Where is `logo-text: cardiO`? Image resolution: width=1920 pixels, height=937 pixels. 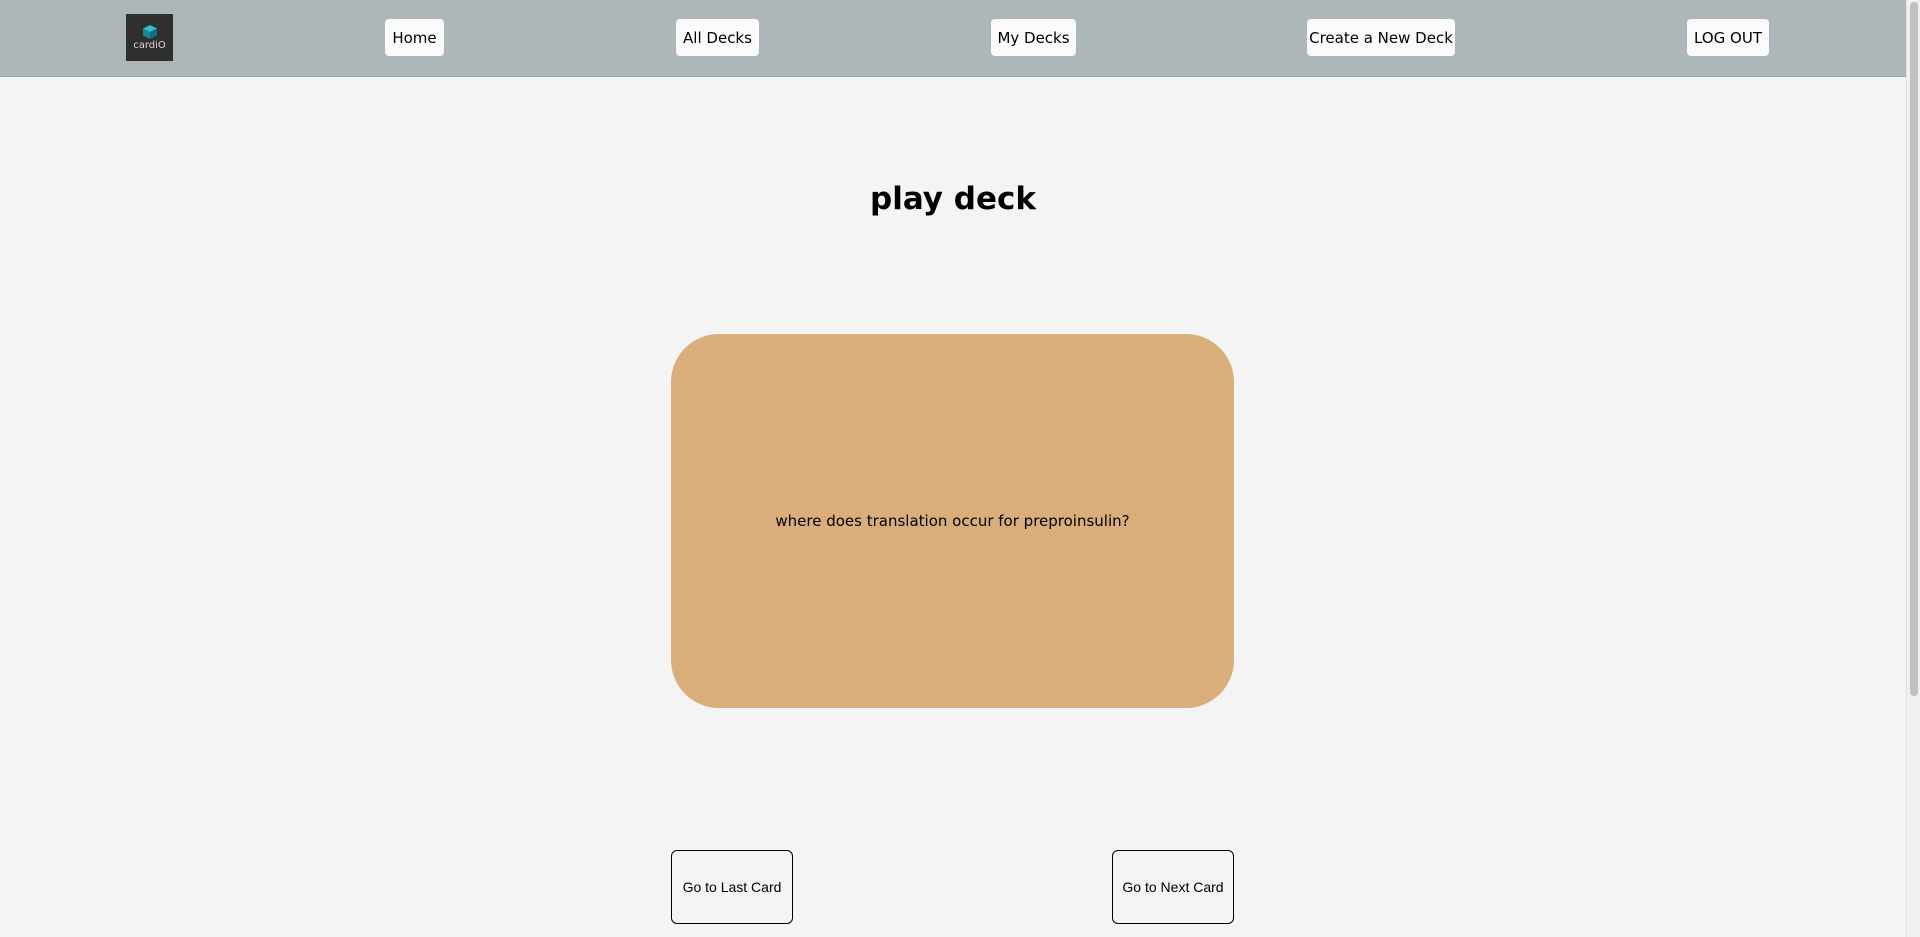 logo-text: cardiO is located at coordinates (149, 45).